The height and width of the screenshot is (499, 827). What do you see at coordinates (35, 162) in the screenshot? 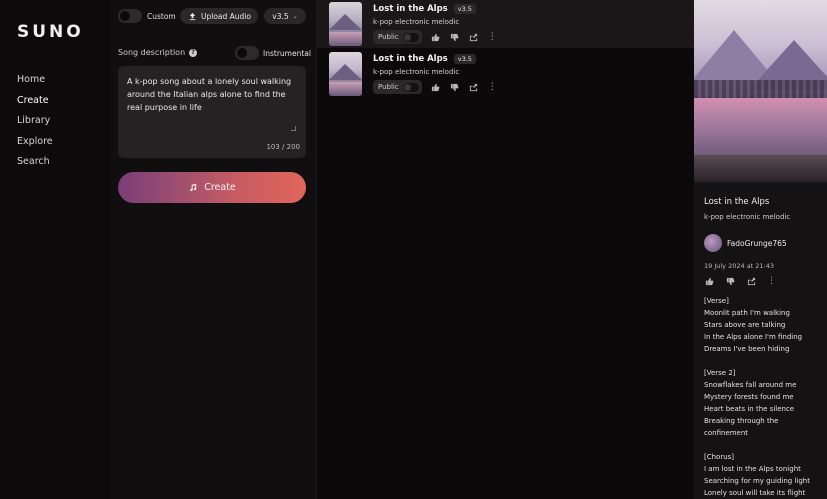
I see `nav-item-search: Search` at bounding box center [35, 162].